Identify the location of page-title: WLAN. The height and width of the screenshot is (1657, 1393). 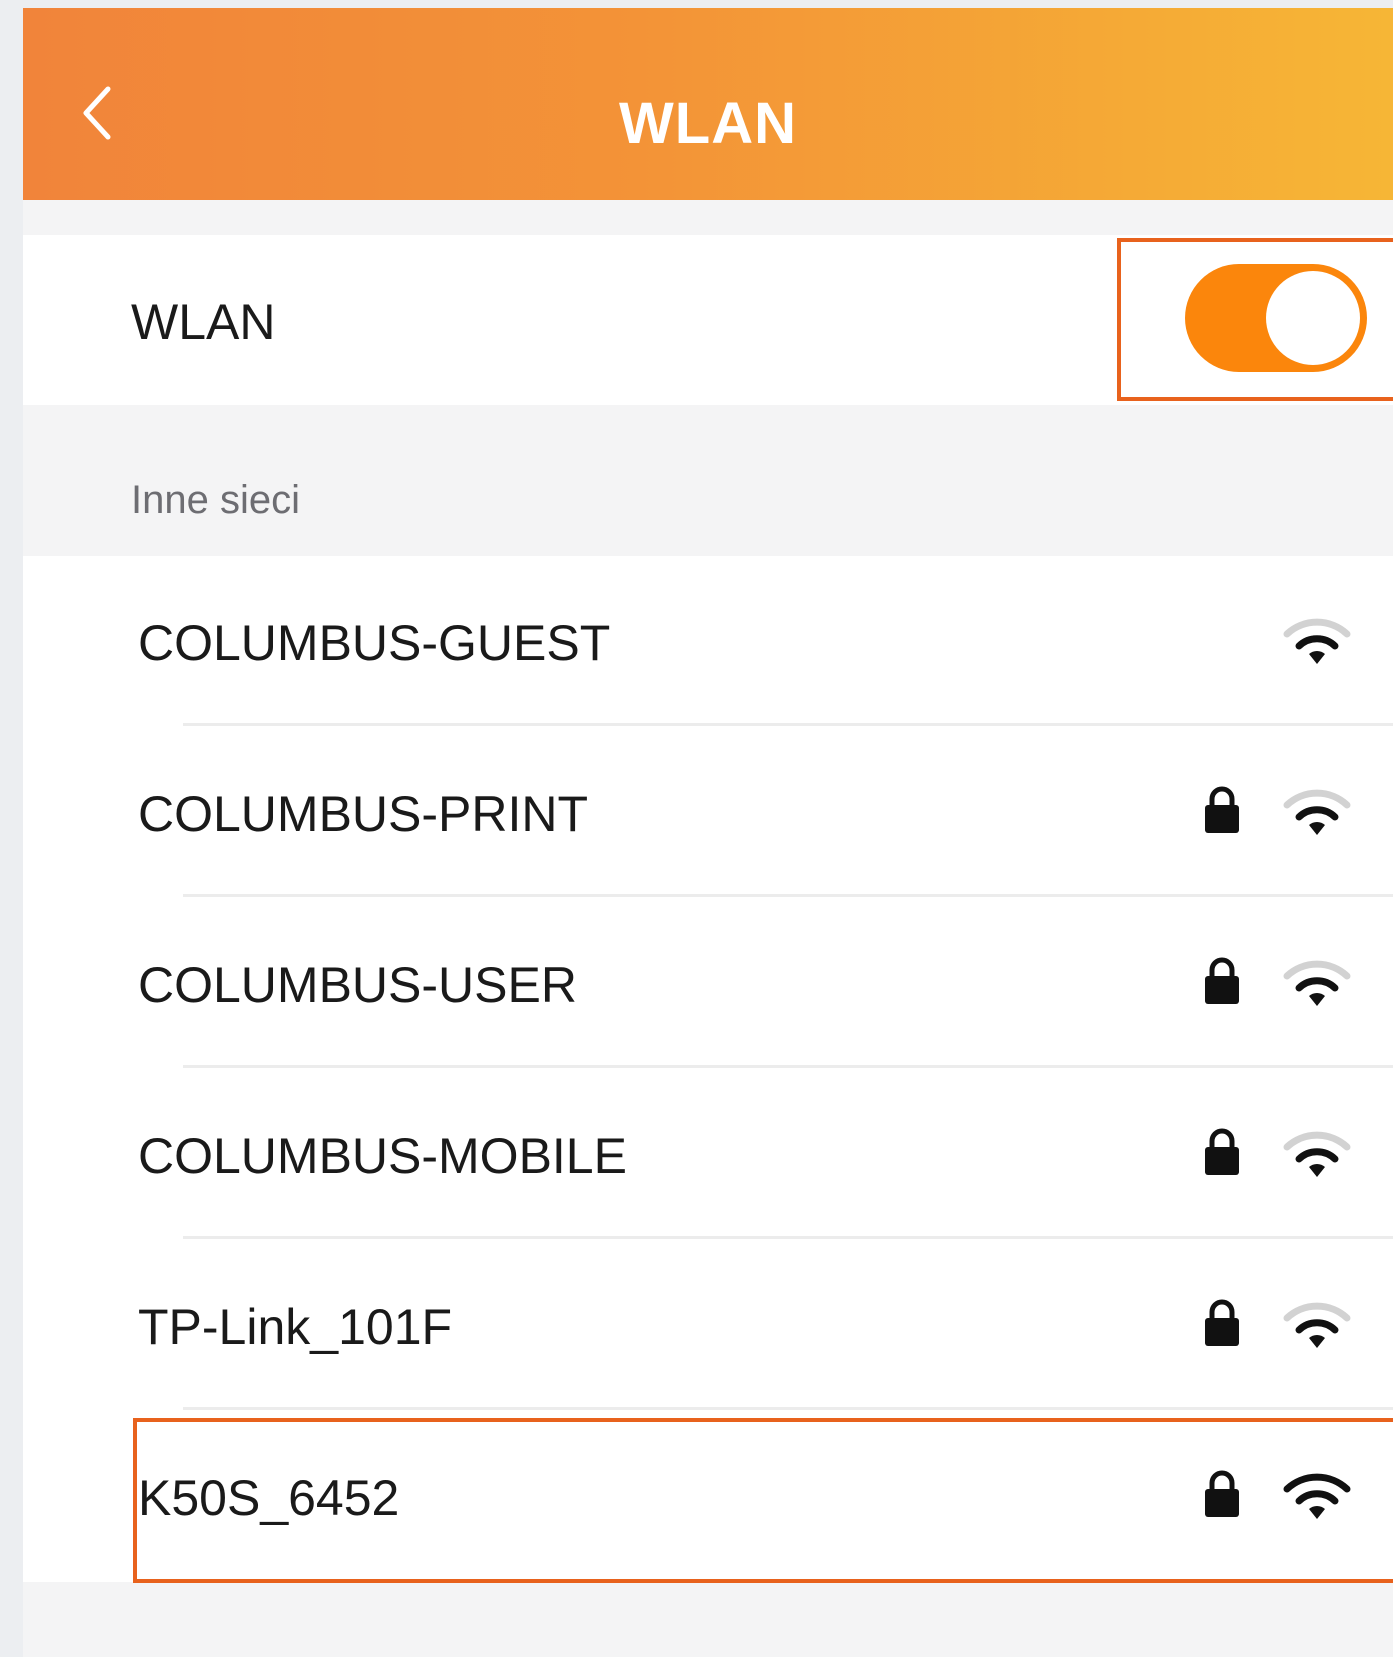
(708, 123).